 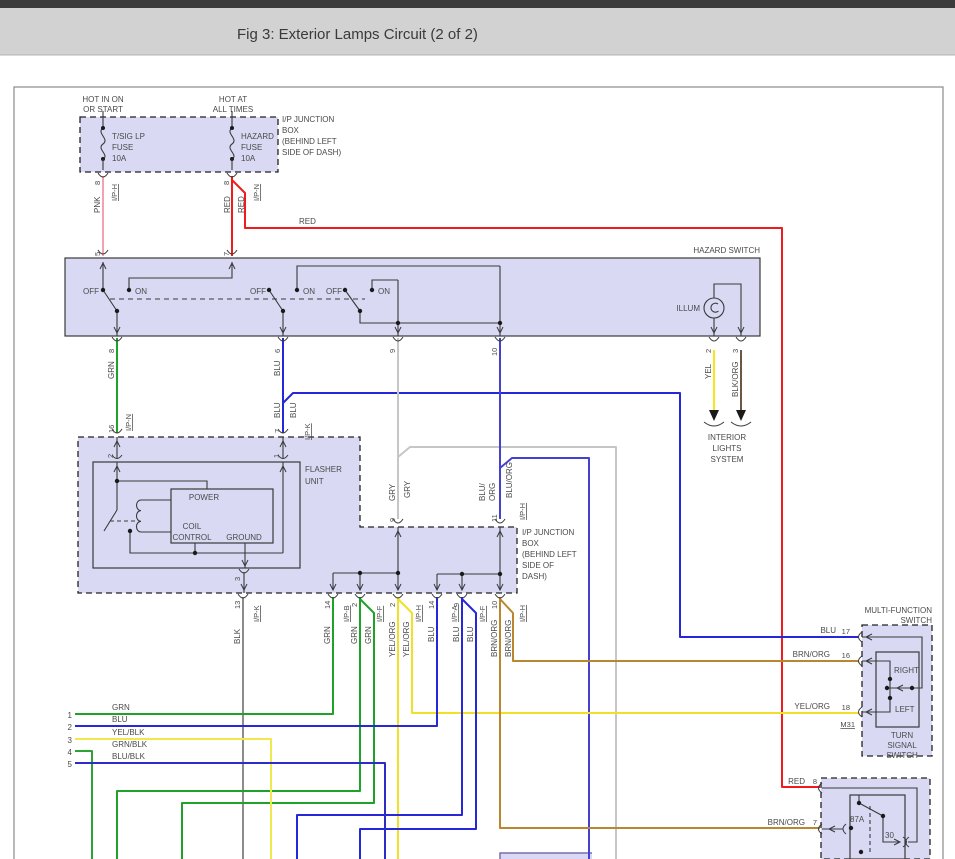 What do you see at coordinates (494, 352) in the screenshot?
I see `pin-number: 10` at bounding box center [494, 352].